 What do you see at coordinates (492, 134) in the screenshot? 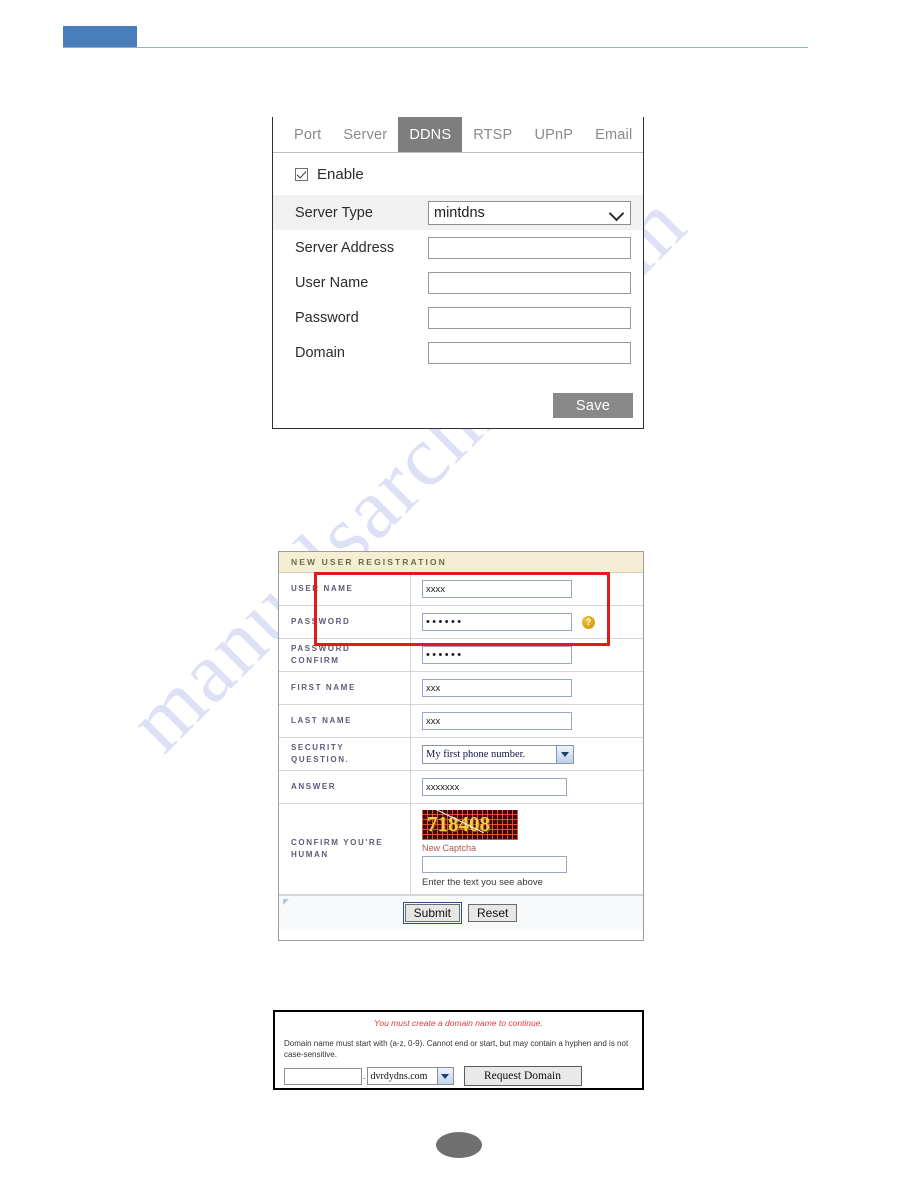
I see `tab-rtsp: RTSP` at bounding box center [492, 134].